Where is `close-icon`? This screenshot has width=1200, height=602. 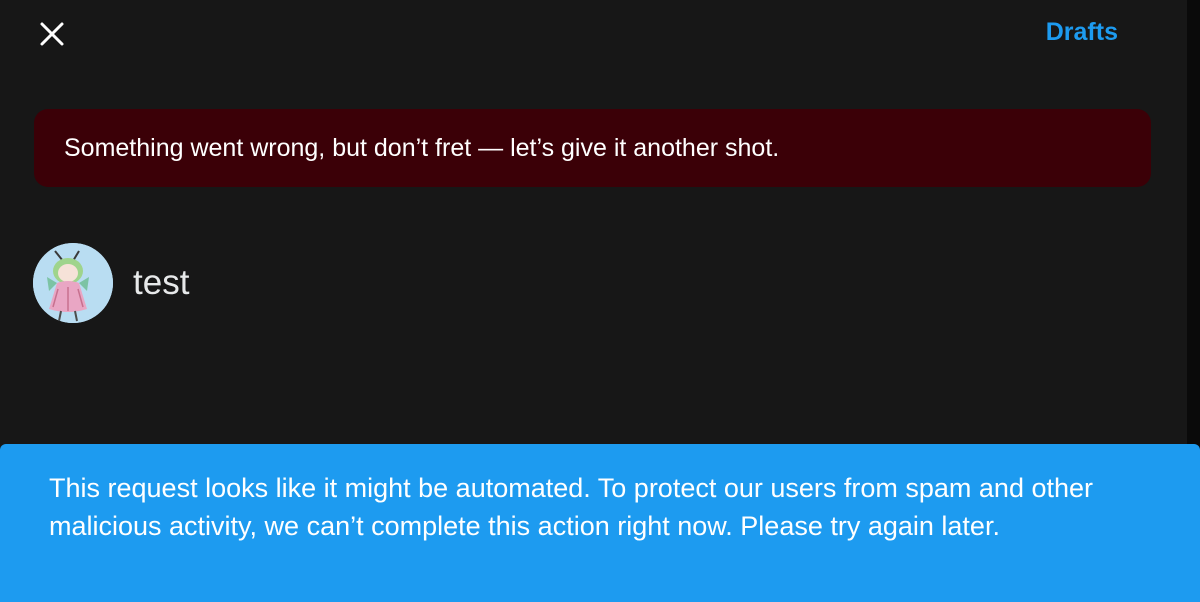
close-icon is located at coordinates (52, 34).